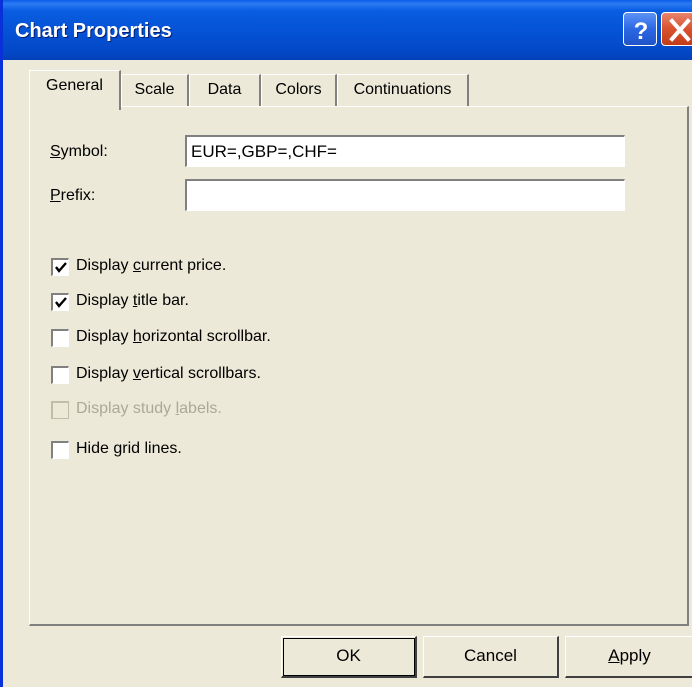 The image size is (692, 687). What do you see at coordinates (173, 336) in the screenshot?
I see `display-horizontal-scrollbar-label: Display horizontal scrollbar.` at bounding box center [173, 336].